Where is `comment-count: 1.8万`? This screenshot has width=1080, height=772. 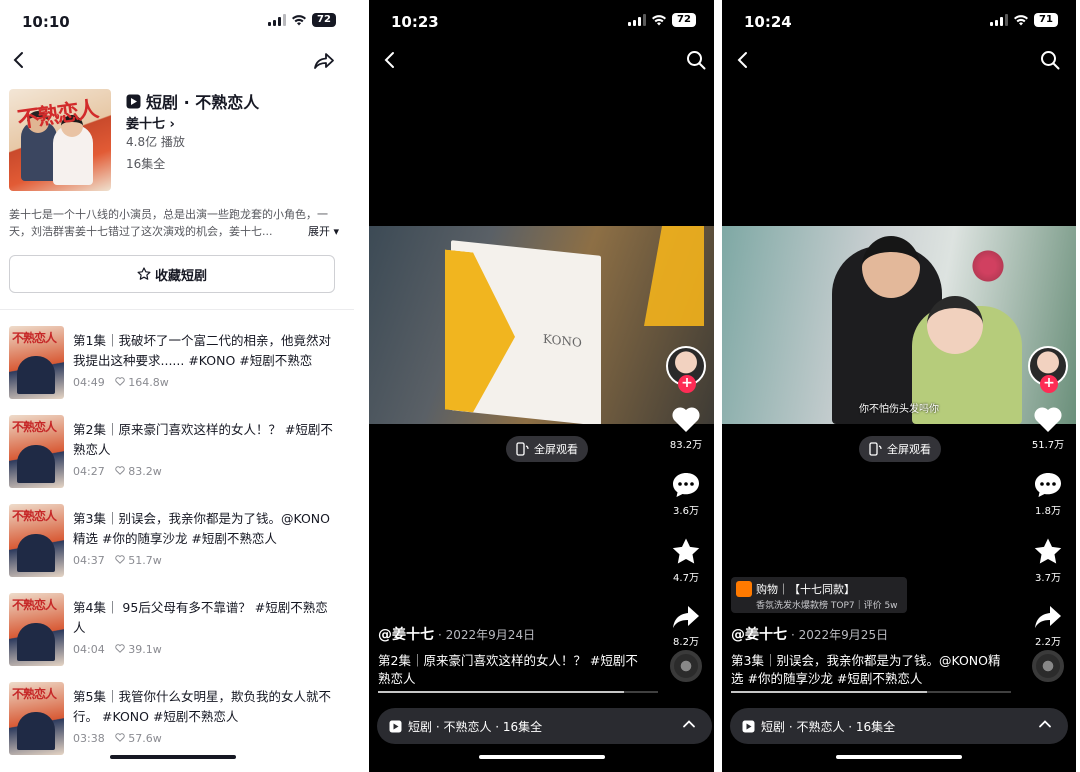
comment-count: 1.8万 is located at coordinates (1048, 511).